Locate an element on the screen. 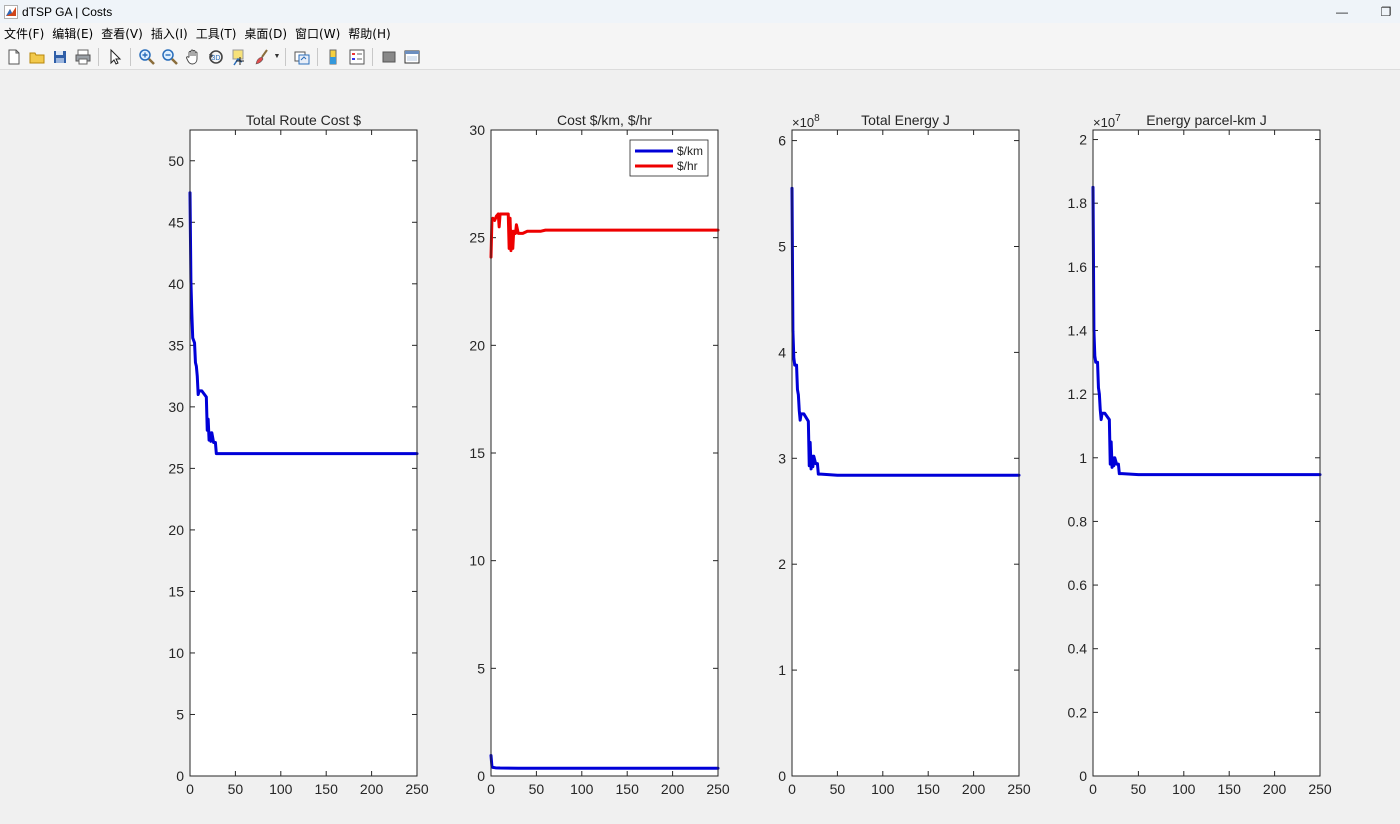 The width and height of the screenshot is (1400, 824). x-tick-label: 0 is located at coordinates (1093, 789).